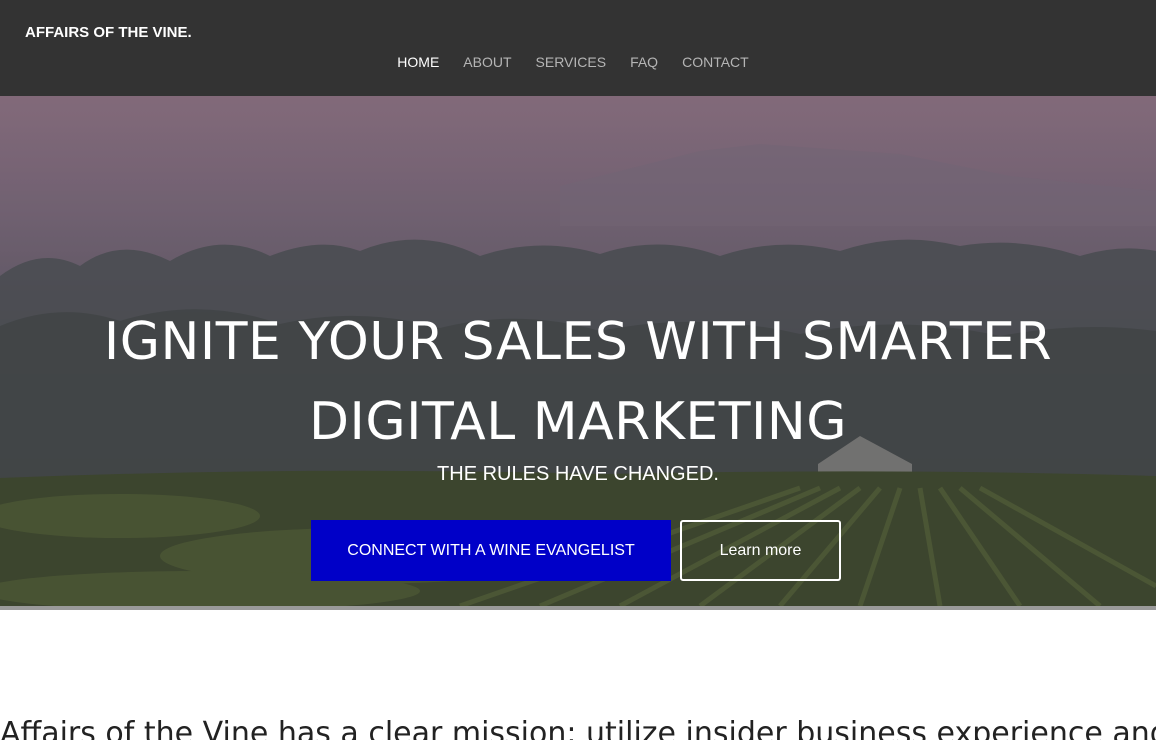 This screenshot has height=740, width=1156. I want to click on site-logo-text: AFFAIRS OF THE VINE., so click(108, 32).